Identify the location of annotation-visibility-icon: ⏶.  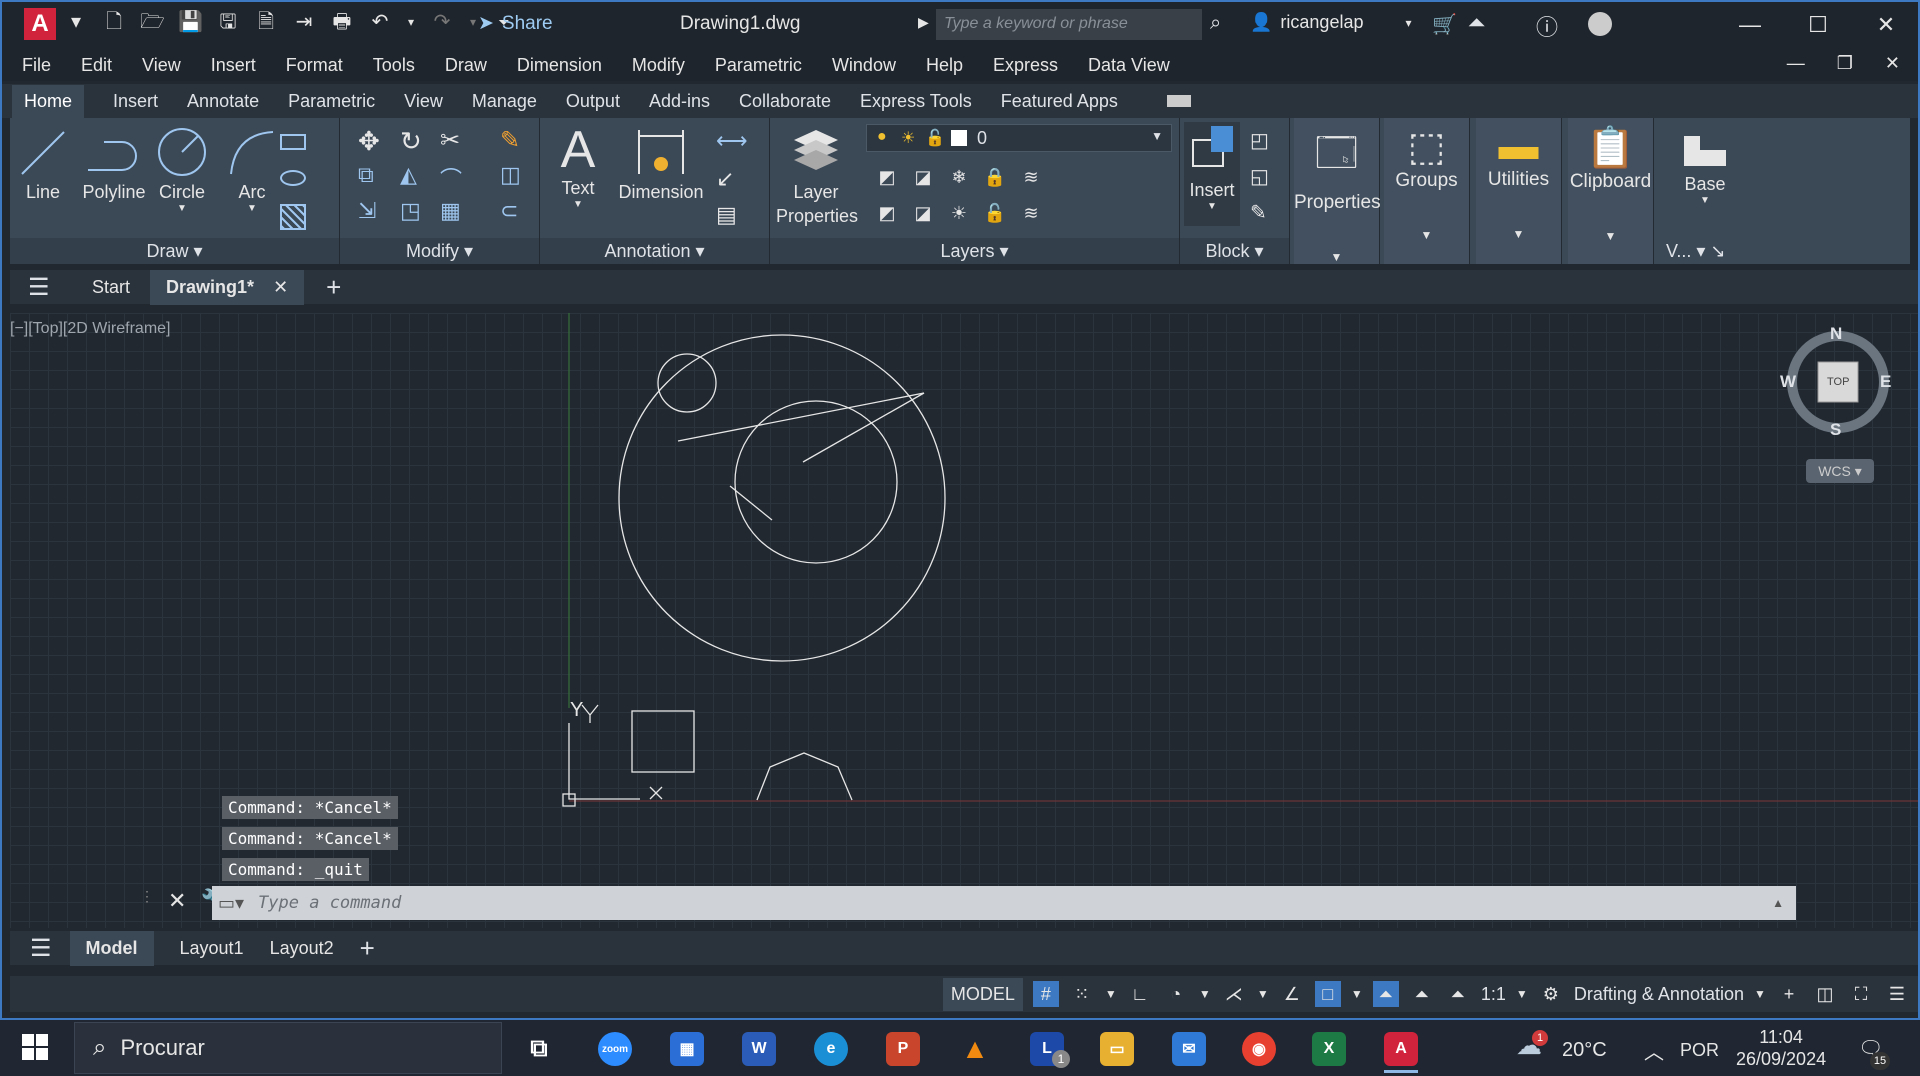
(1385, 994).